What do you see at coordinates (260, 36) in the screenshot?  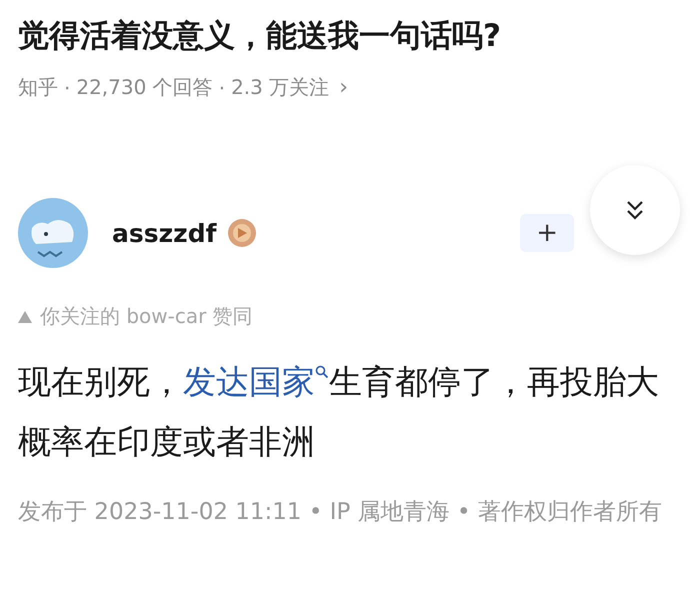 I see `question-title: 觉得活着没意义，能送我一句话吗?` at bounding box center [260, 36].